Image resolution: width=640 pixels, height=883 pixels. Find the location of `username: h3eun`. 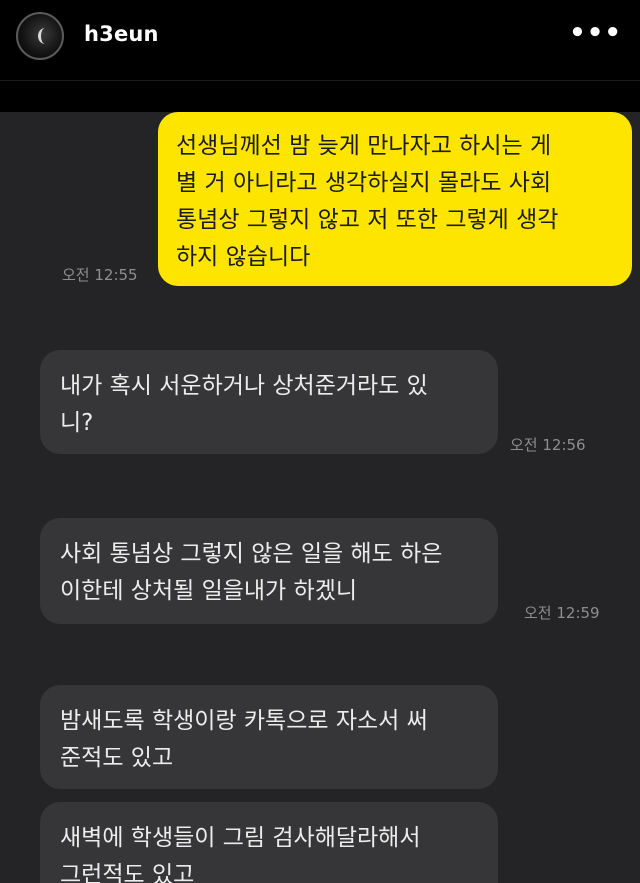

username: h3eun is located at coordinates (121, 34).